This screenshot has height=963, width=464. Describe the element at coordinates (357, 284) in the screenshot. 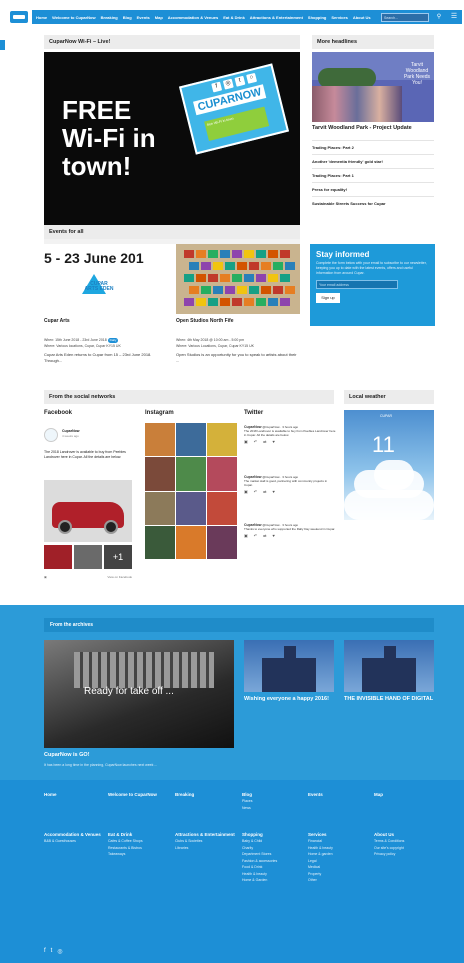

I see `email-field: Your email address` at that location.